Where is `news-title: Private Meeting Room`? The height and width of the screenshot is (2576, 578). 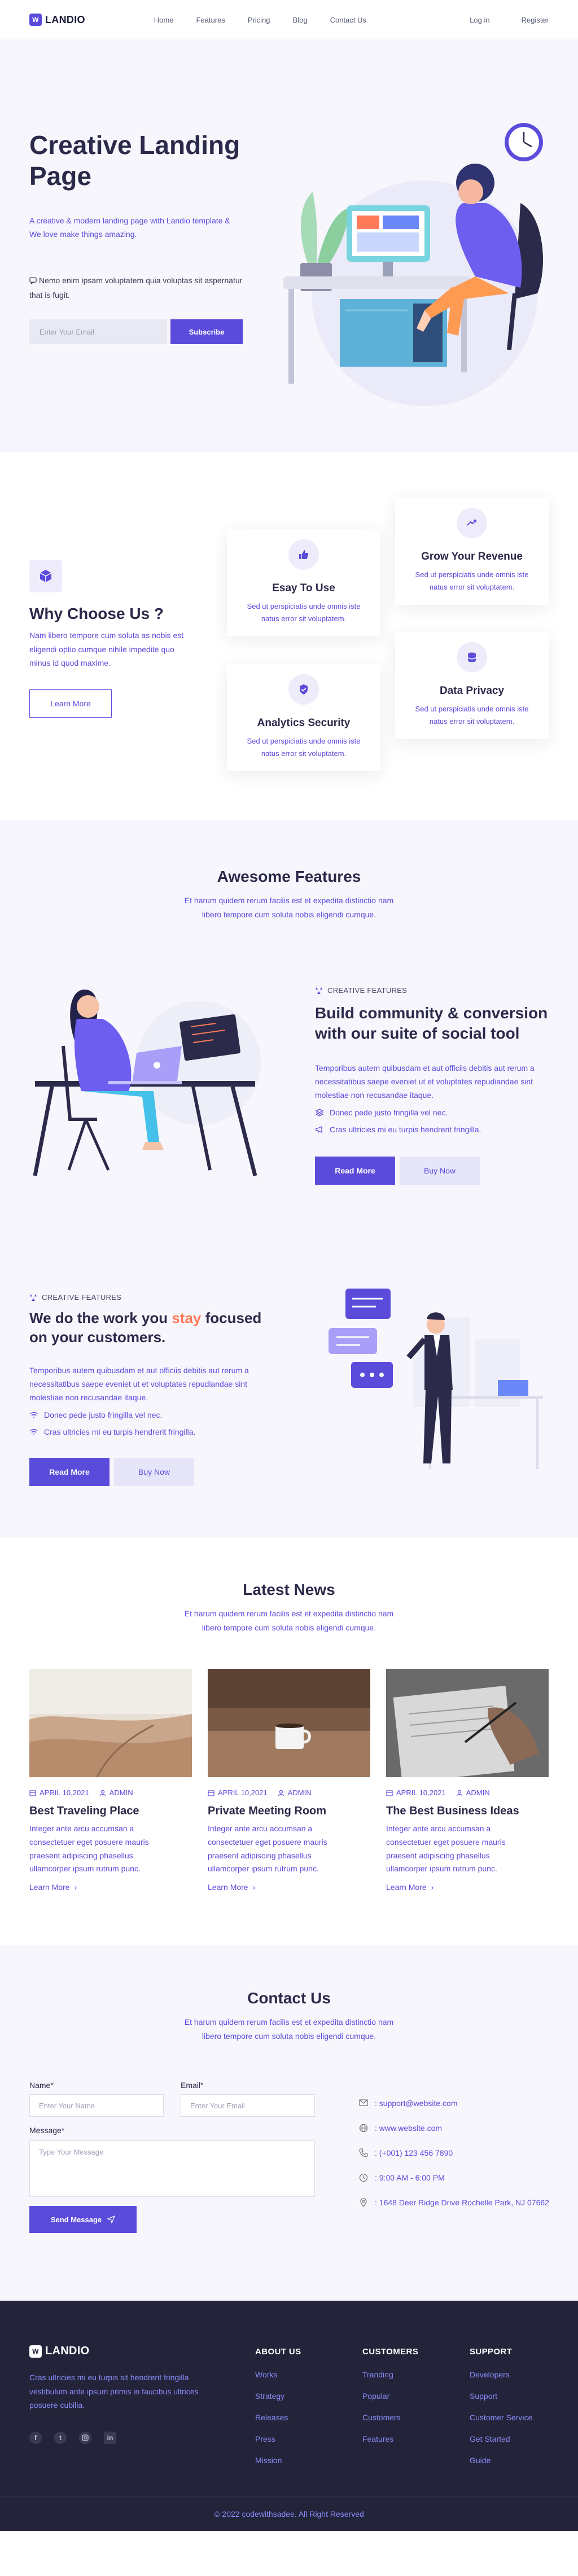 news-title: Private Meeting Room is located at coordinates (289, 1812).